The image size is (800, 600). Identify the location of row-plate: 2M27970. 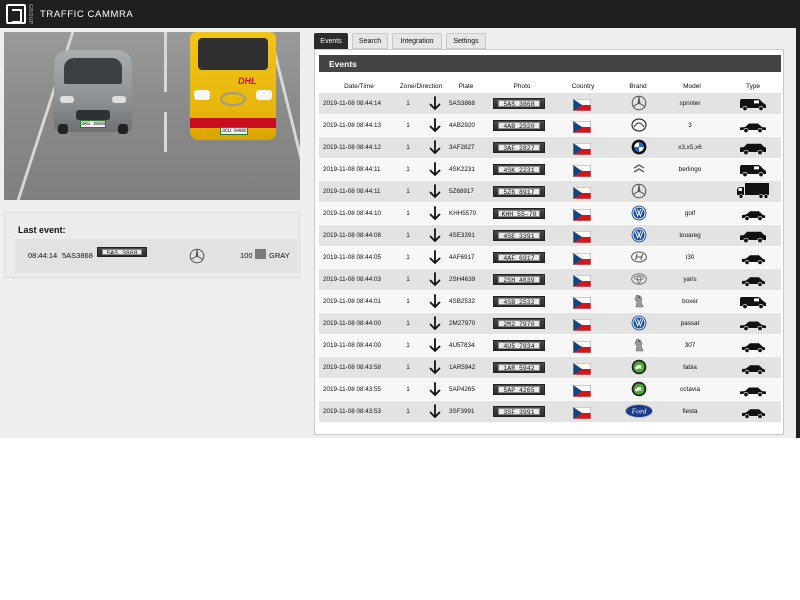
(462, 323).